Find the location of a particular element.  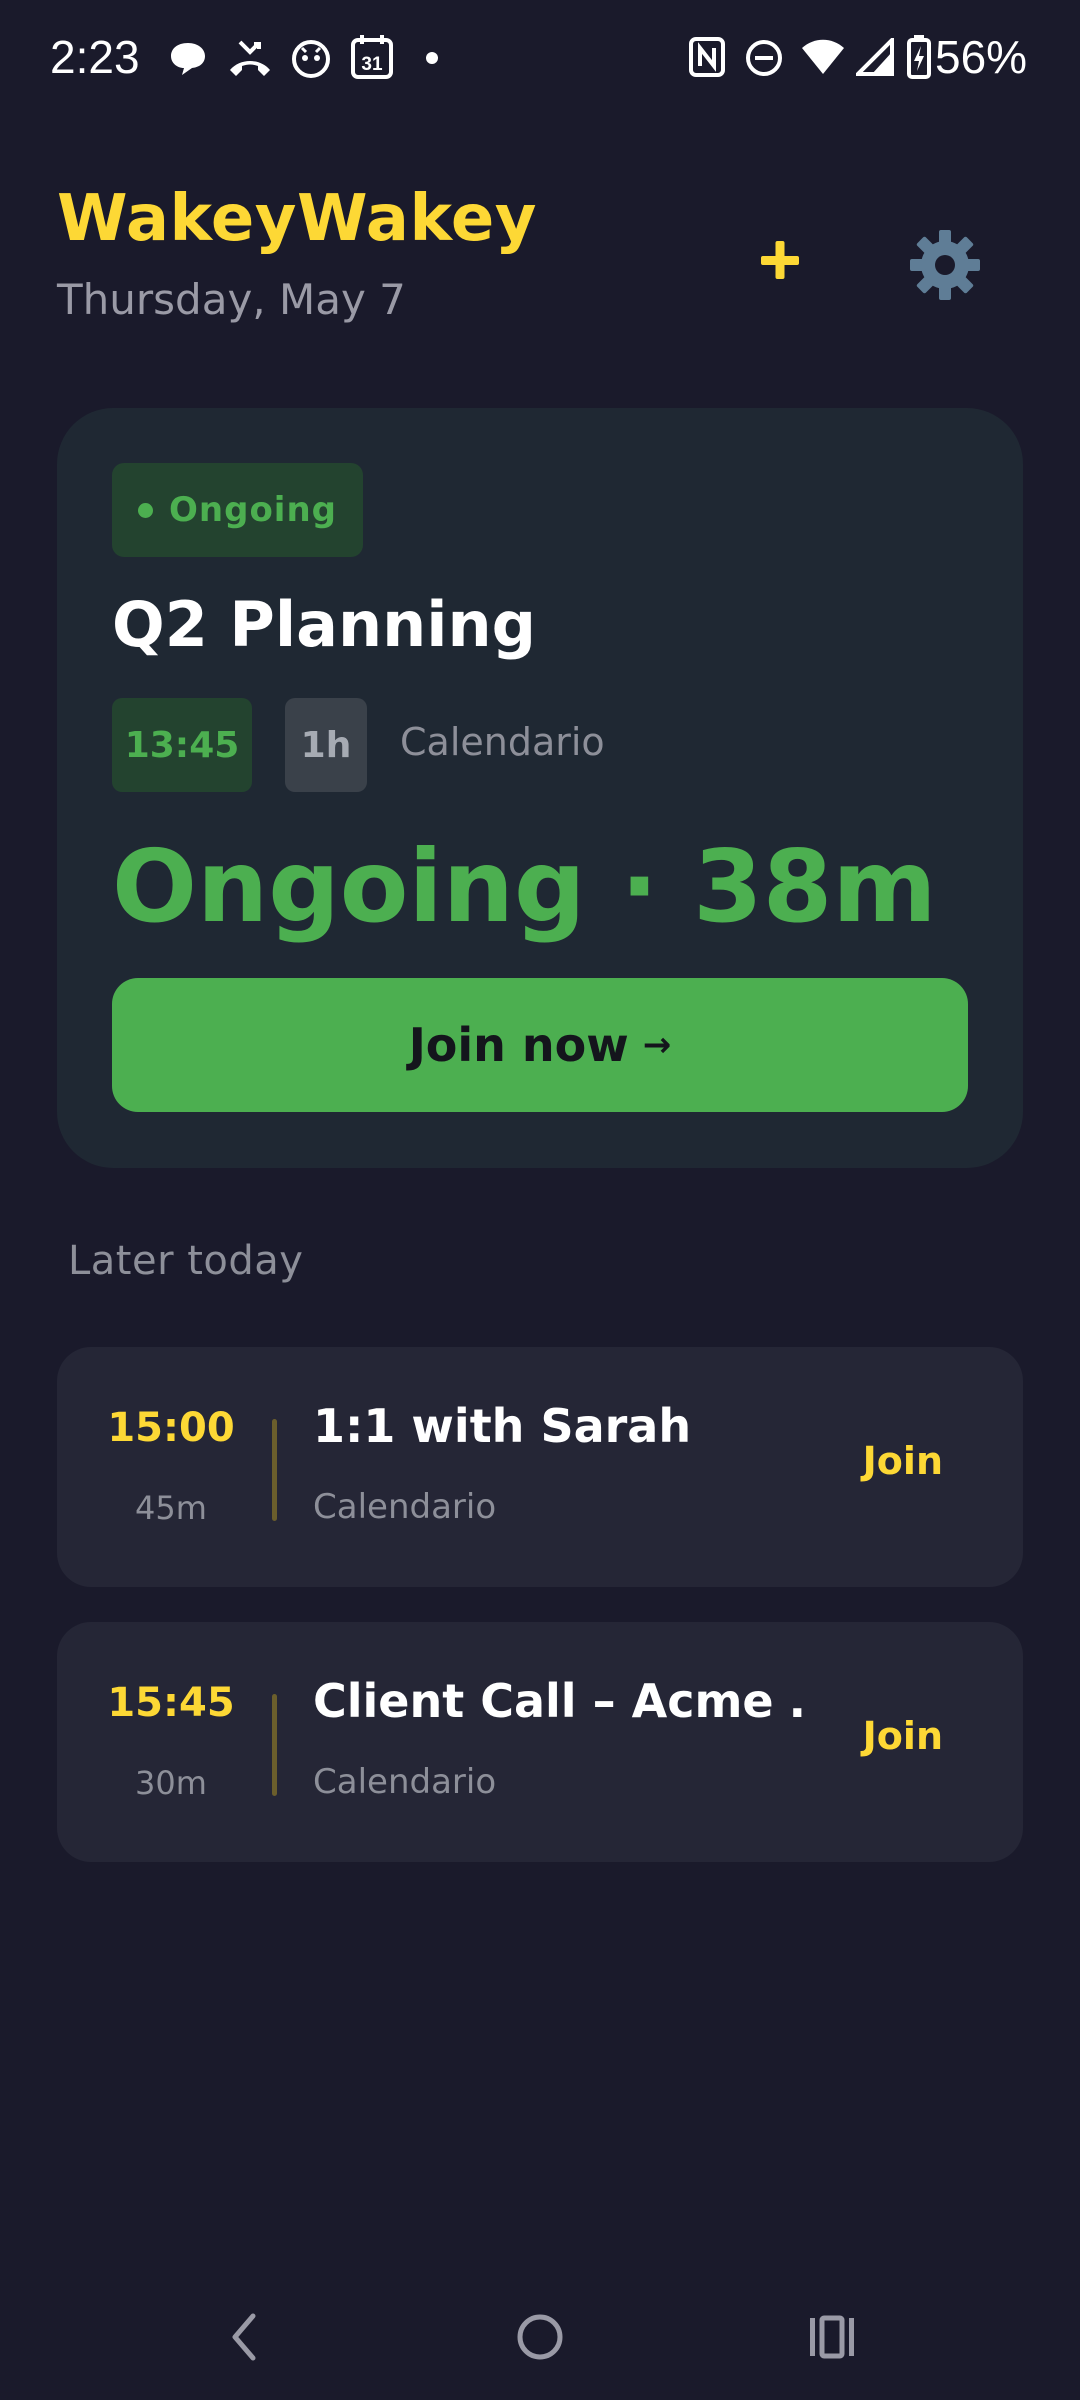

status-badge: Ongoing is located at coordinates (238, 510).